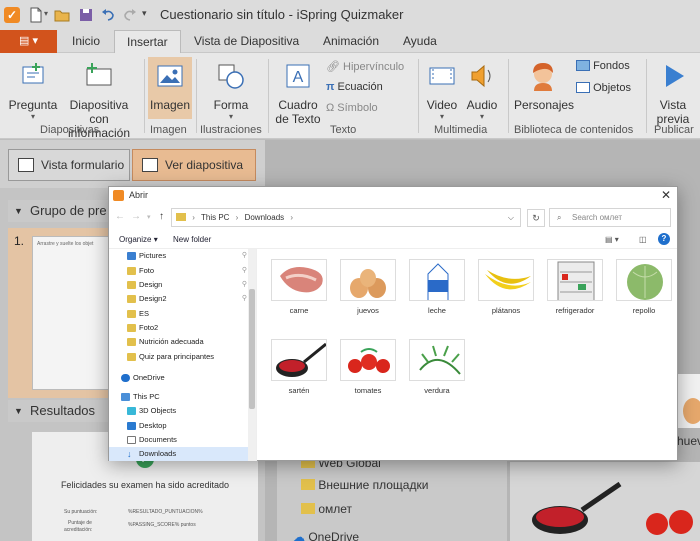  What do you see at coordinates (130, 15) in the screenshot?
I see `redo-icon` at bounding box center [130, 15].